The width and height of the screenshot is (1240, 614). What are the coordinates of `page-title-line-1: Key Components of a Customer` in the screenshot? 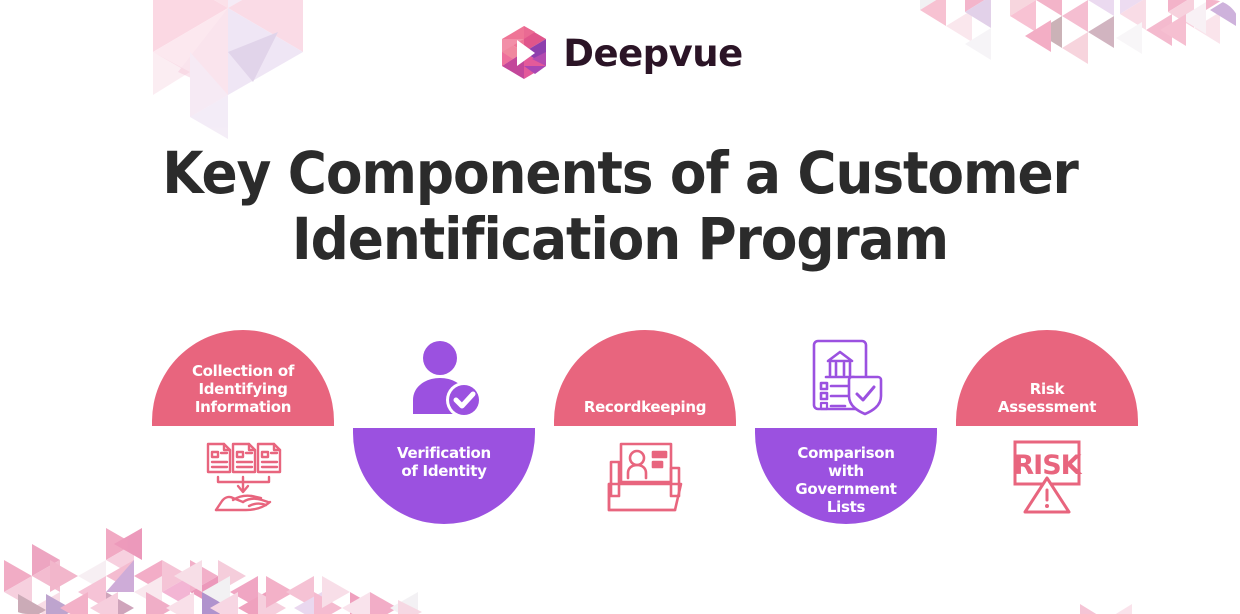 It's located at (620, 173).